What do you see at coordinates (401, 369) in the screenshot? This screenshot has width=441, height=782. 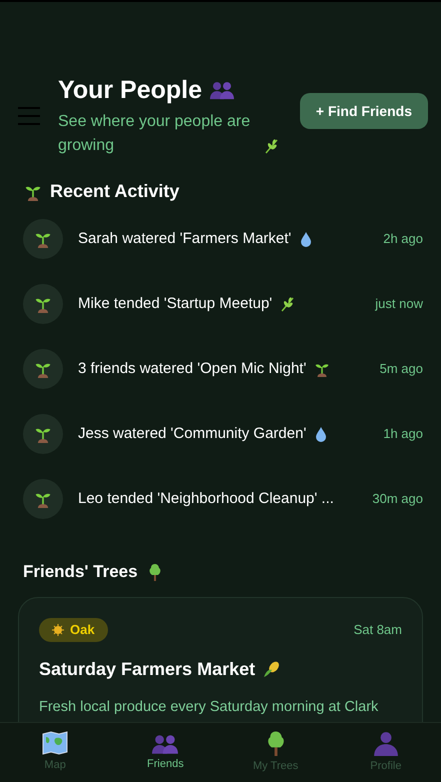 I see `activity-time: 5m ago` at bounding box center [401, 369].